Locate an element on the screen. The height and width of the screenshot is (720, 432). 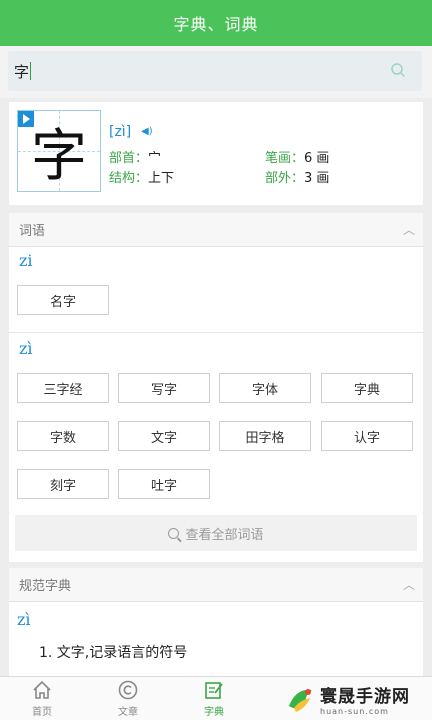
site-watermark: 寰晟手游网 huan-sun.com is located at coordinates (358, 699).